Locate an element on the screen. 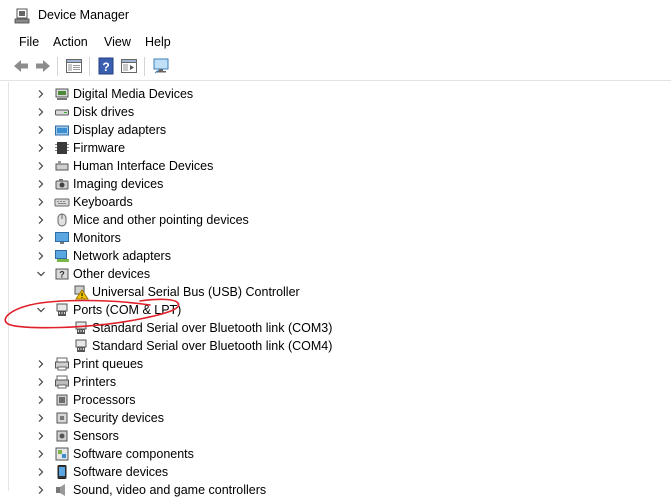  print-queue-icon is located at coordinates (62, 364).